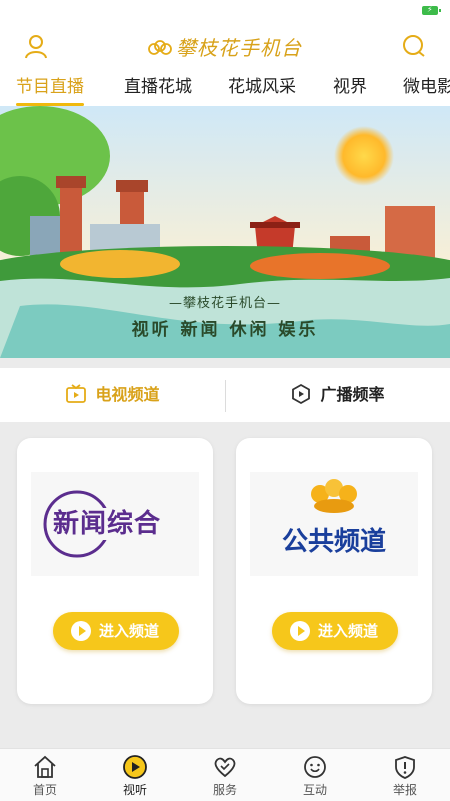 The image size is (450, 801). Describe the element at coordinates (301, 394) in the screenshot. I see `radio-play-icon` at that location.